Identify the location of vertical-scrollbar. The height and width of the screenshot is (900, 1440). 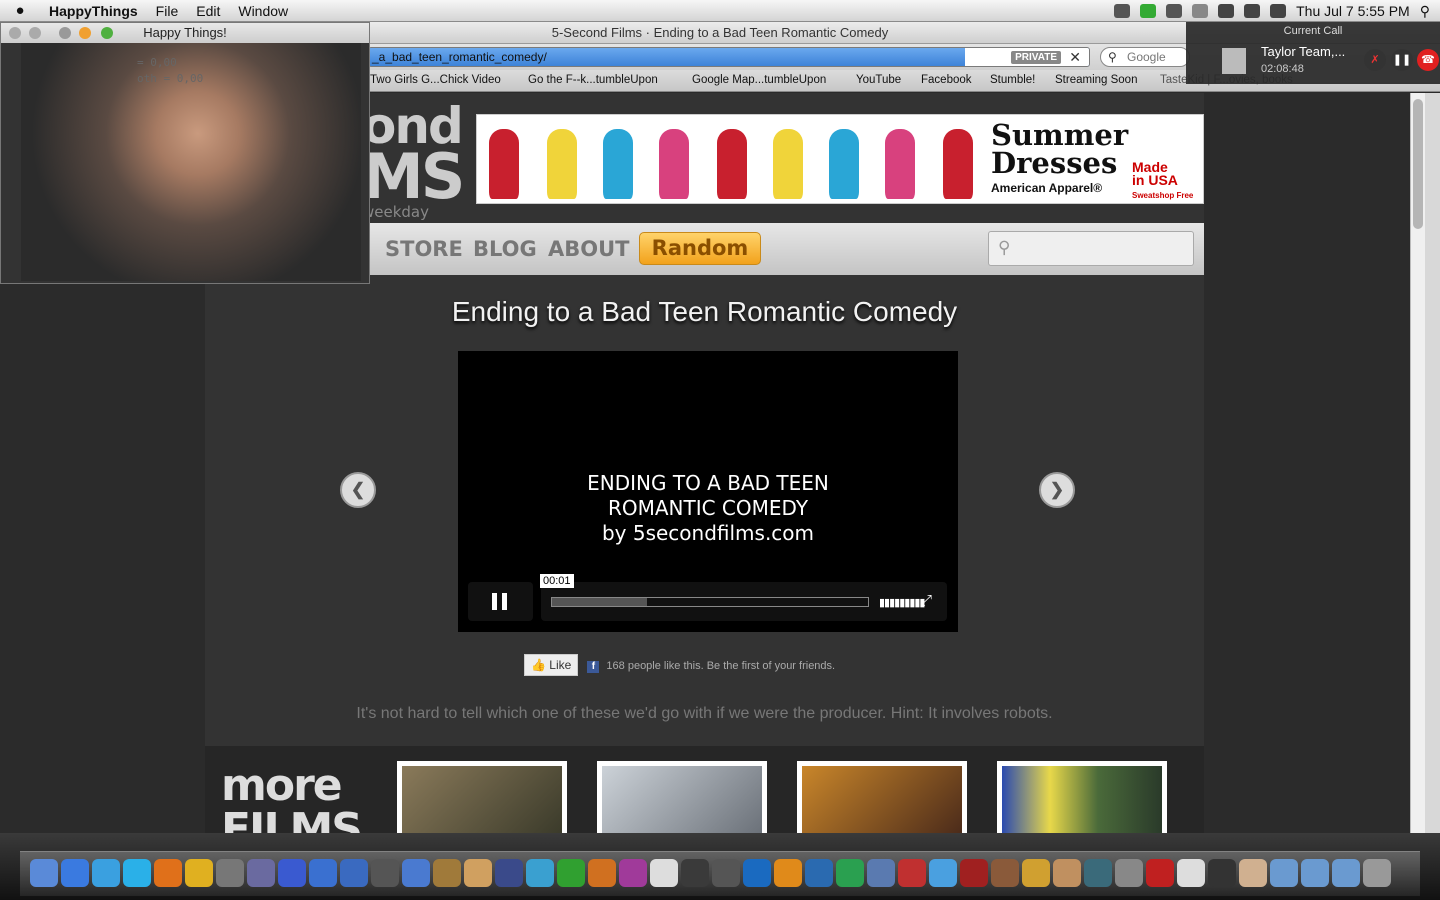
(1417, 463).